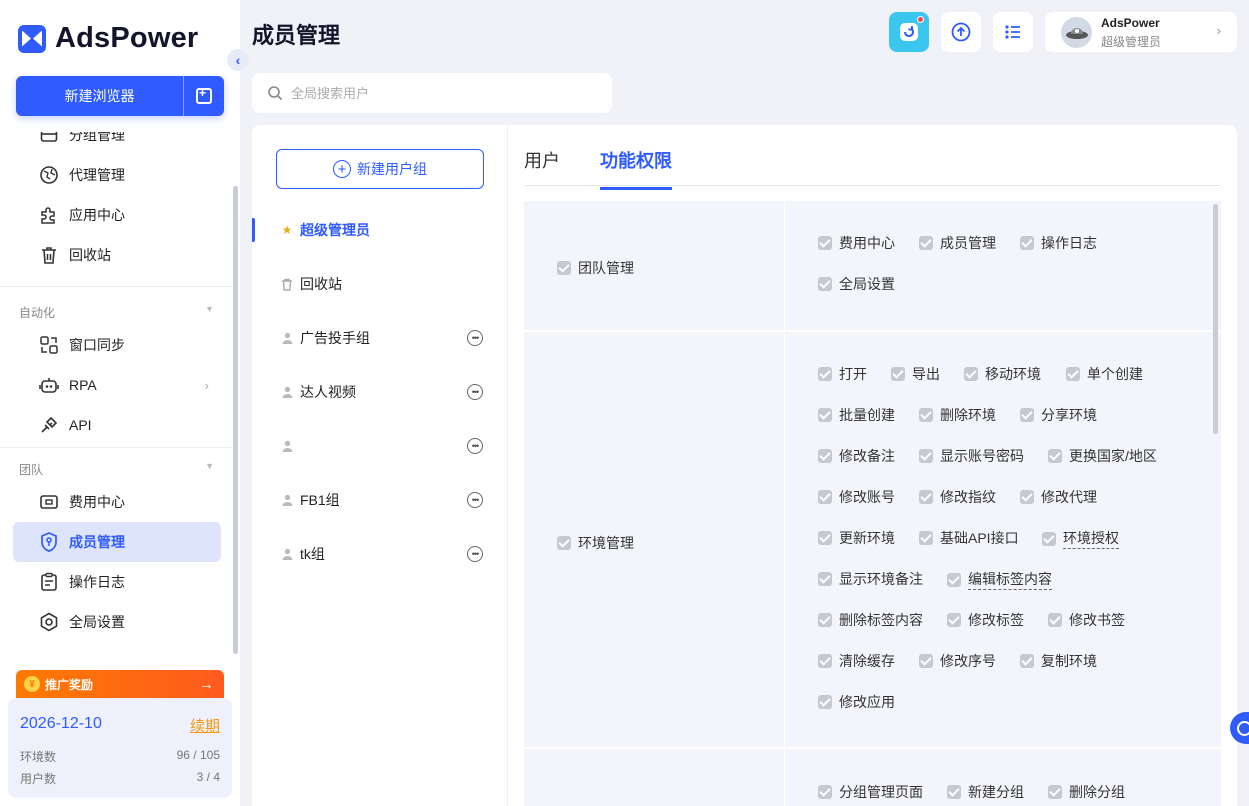  Describe the element at coordinates (985, 620) in the screenshot. I see `permission-checkbox: 修改标签` at that location.